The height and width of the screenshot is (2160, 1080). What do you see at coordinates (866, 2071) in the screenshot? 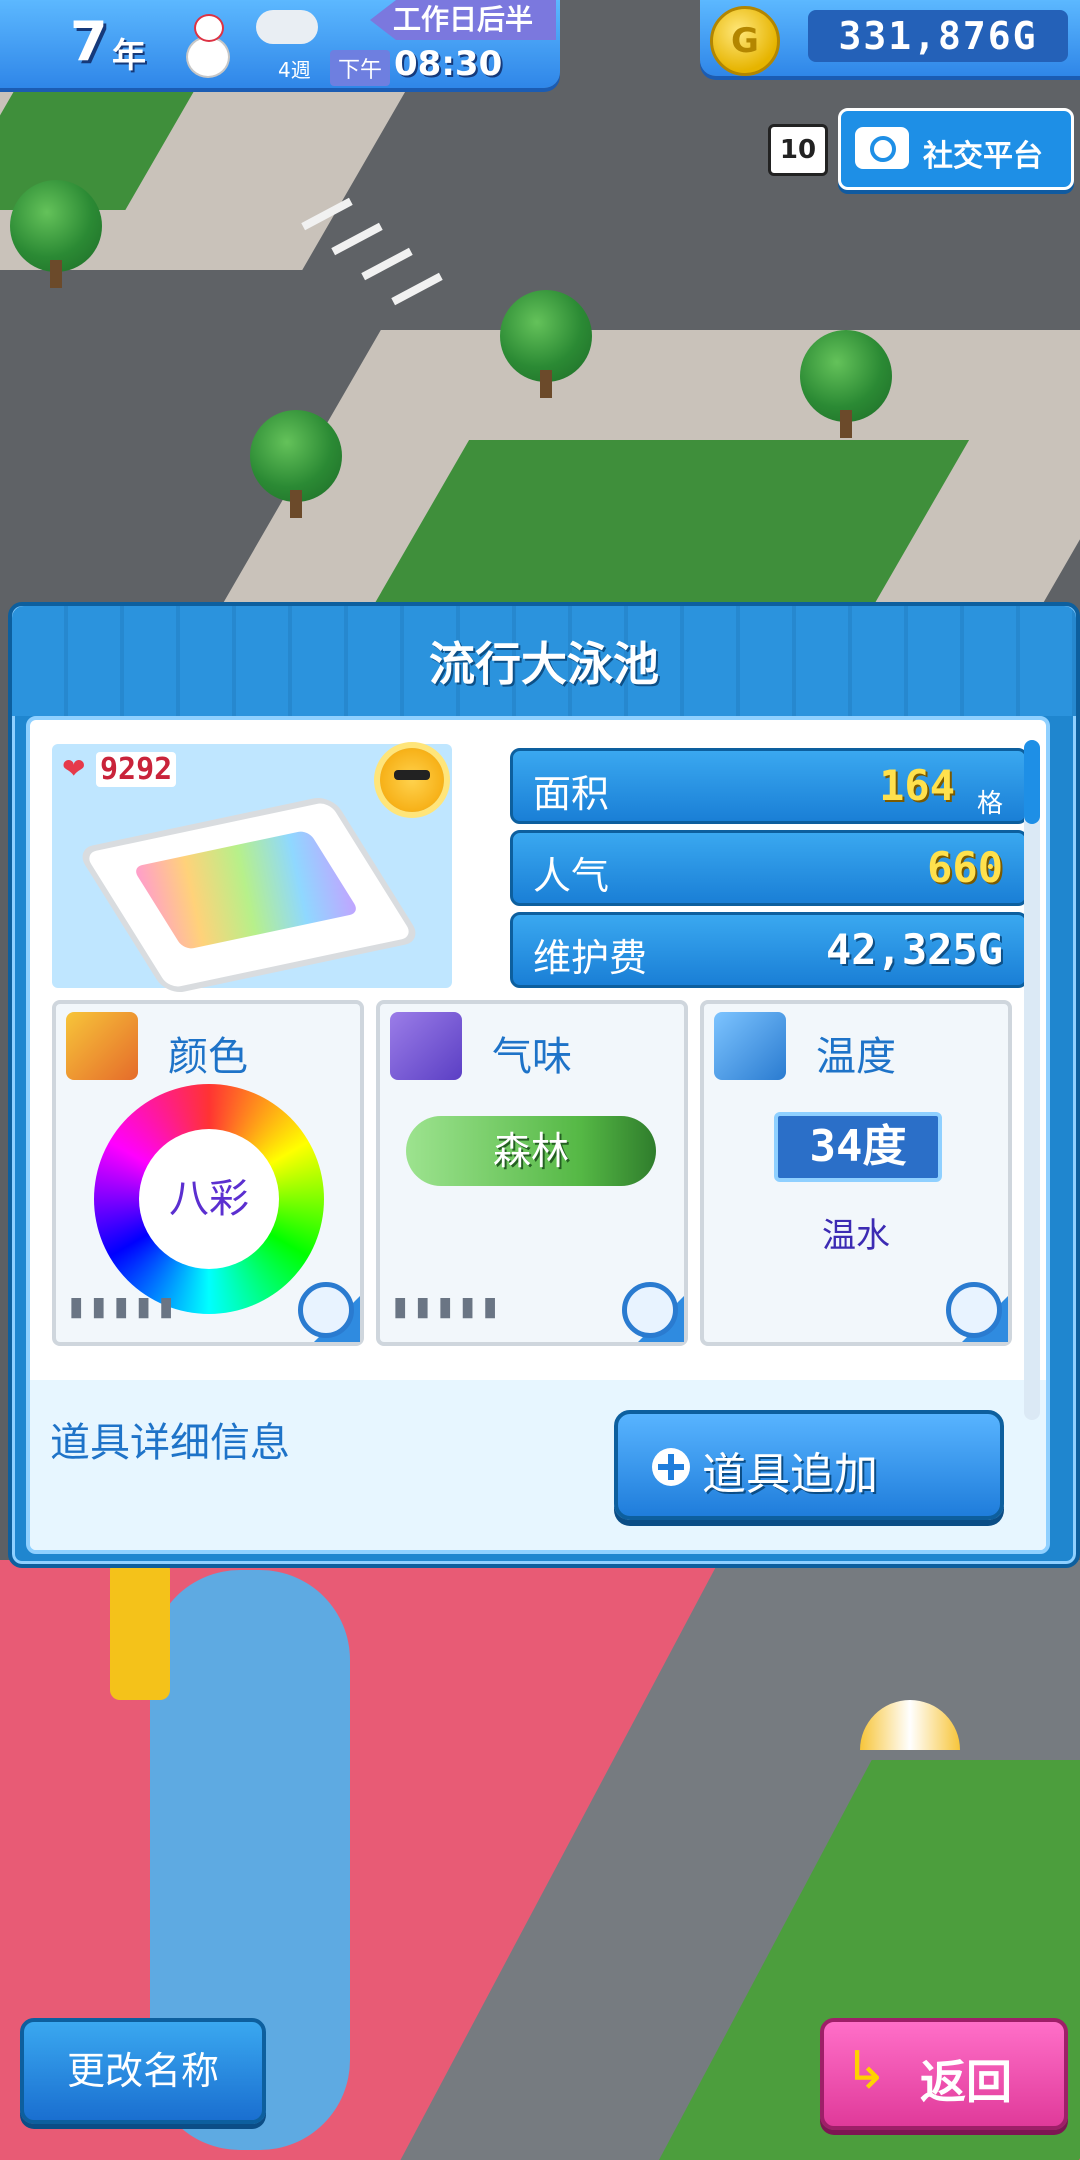
I see `return-arrow-icon: ↳` at bounding box center [866, 2071].